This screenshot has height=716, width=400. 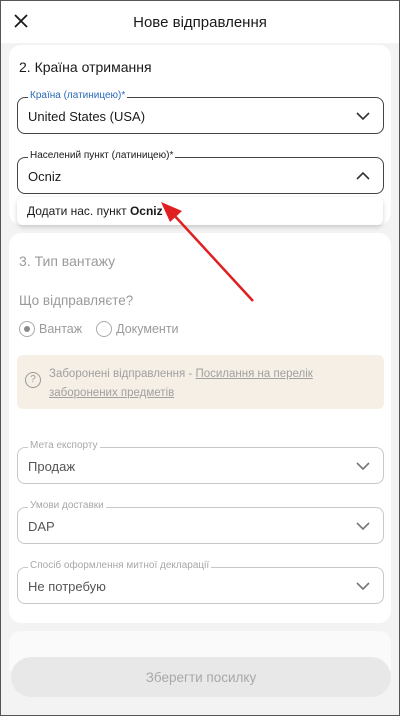 What do you see at coordinates (201, 677) in the screenshot?
I see `save-parcel-button: Зберегти посилку` at bounding box center [201, 677].